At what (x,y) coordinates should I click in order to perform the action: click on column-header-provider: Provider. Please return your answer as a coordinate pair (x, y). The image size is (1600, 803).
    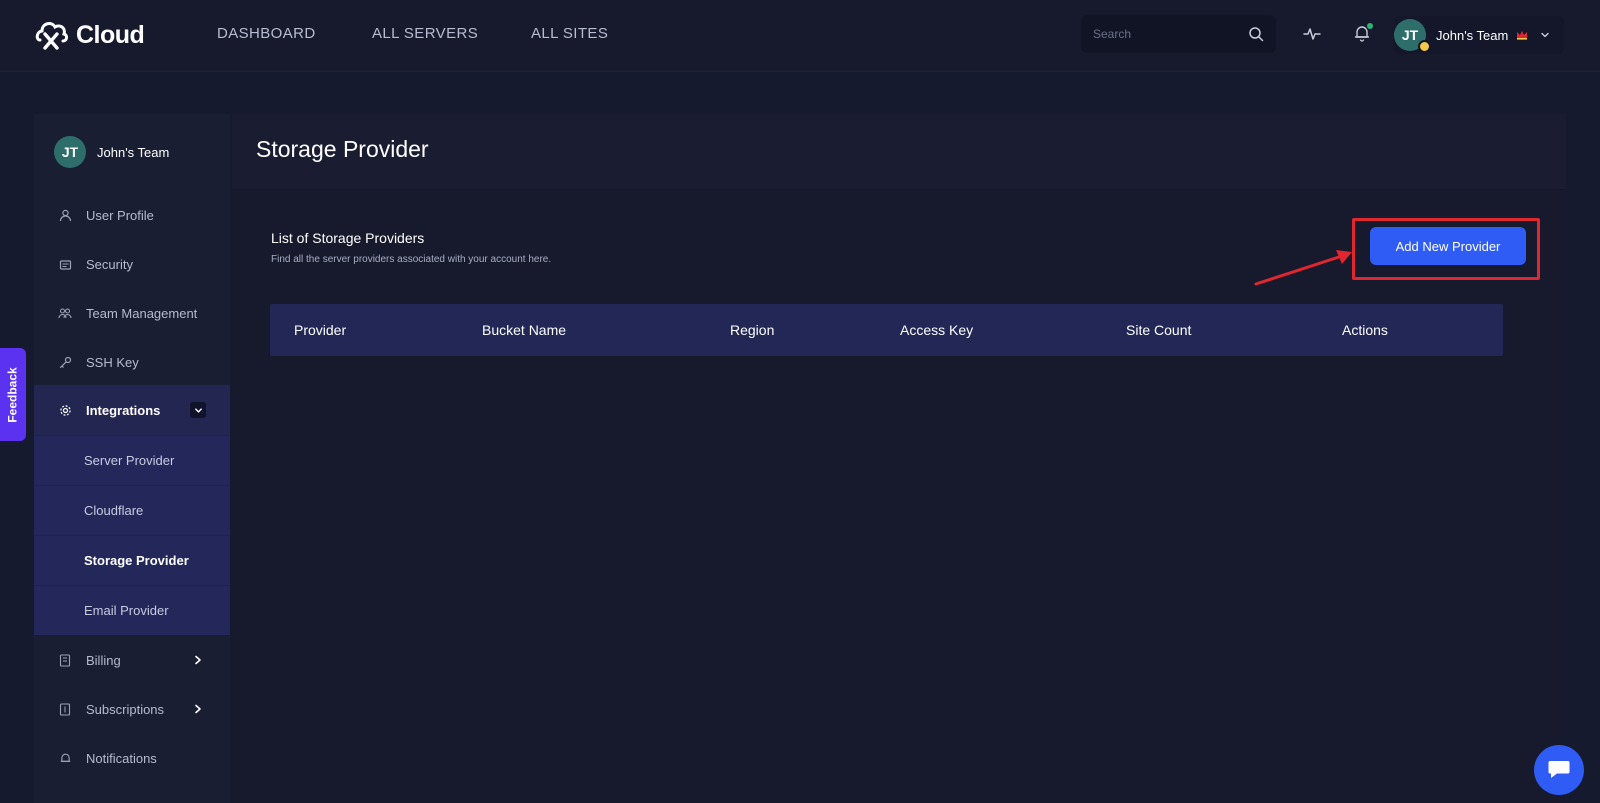
    Looking at the image, I should click on (320, 330).